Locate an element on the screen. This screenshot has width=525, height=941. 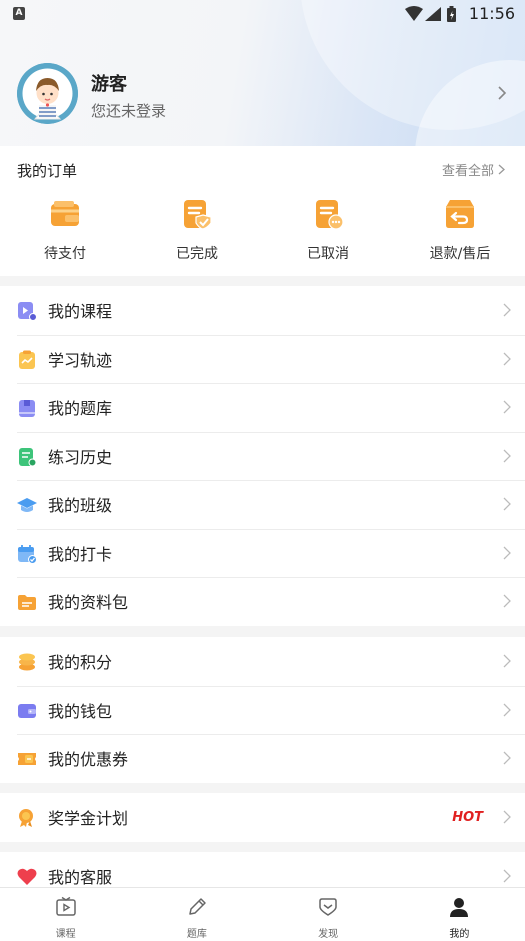
menu-item-label: 练习历史 is located at coordinates (80, 457).